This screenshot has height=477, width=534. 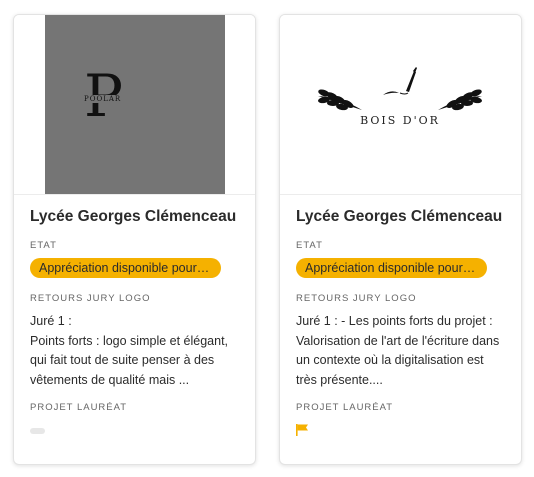 What do you see at coordinates (103, 99) in the screenshot?
I see `logo-wordmark: POOLAR` at bounding box center [103, 99].